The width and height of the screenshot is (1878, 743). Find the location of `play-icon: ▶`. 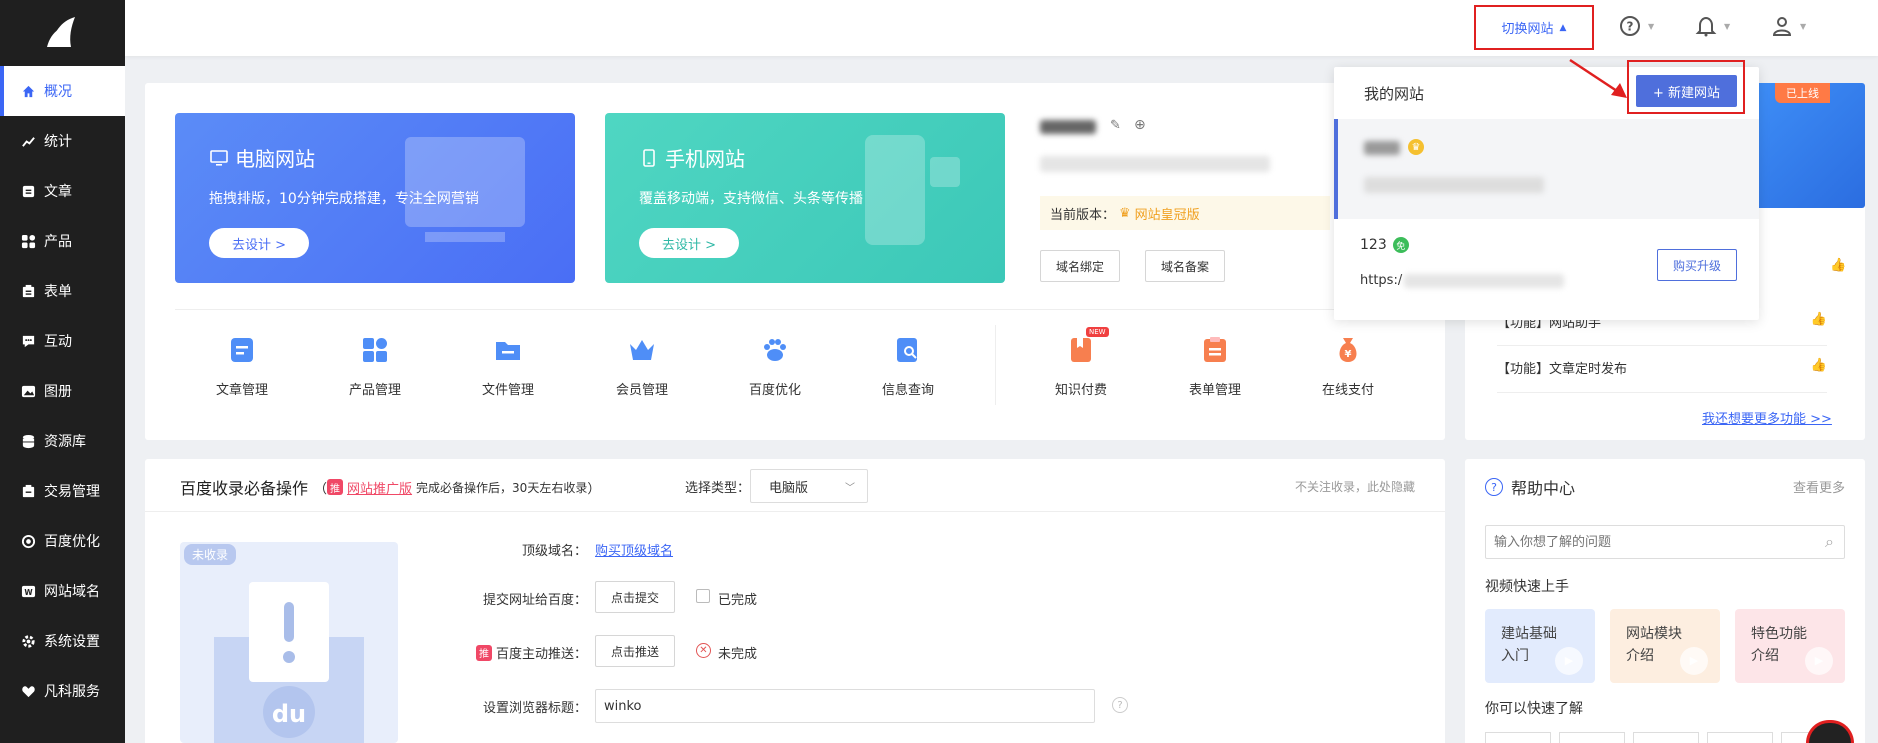

play-icon: ▶ is located at coordinates (1694, 661).